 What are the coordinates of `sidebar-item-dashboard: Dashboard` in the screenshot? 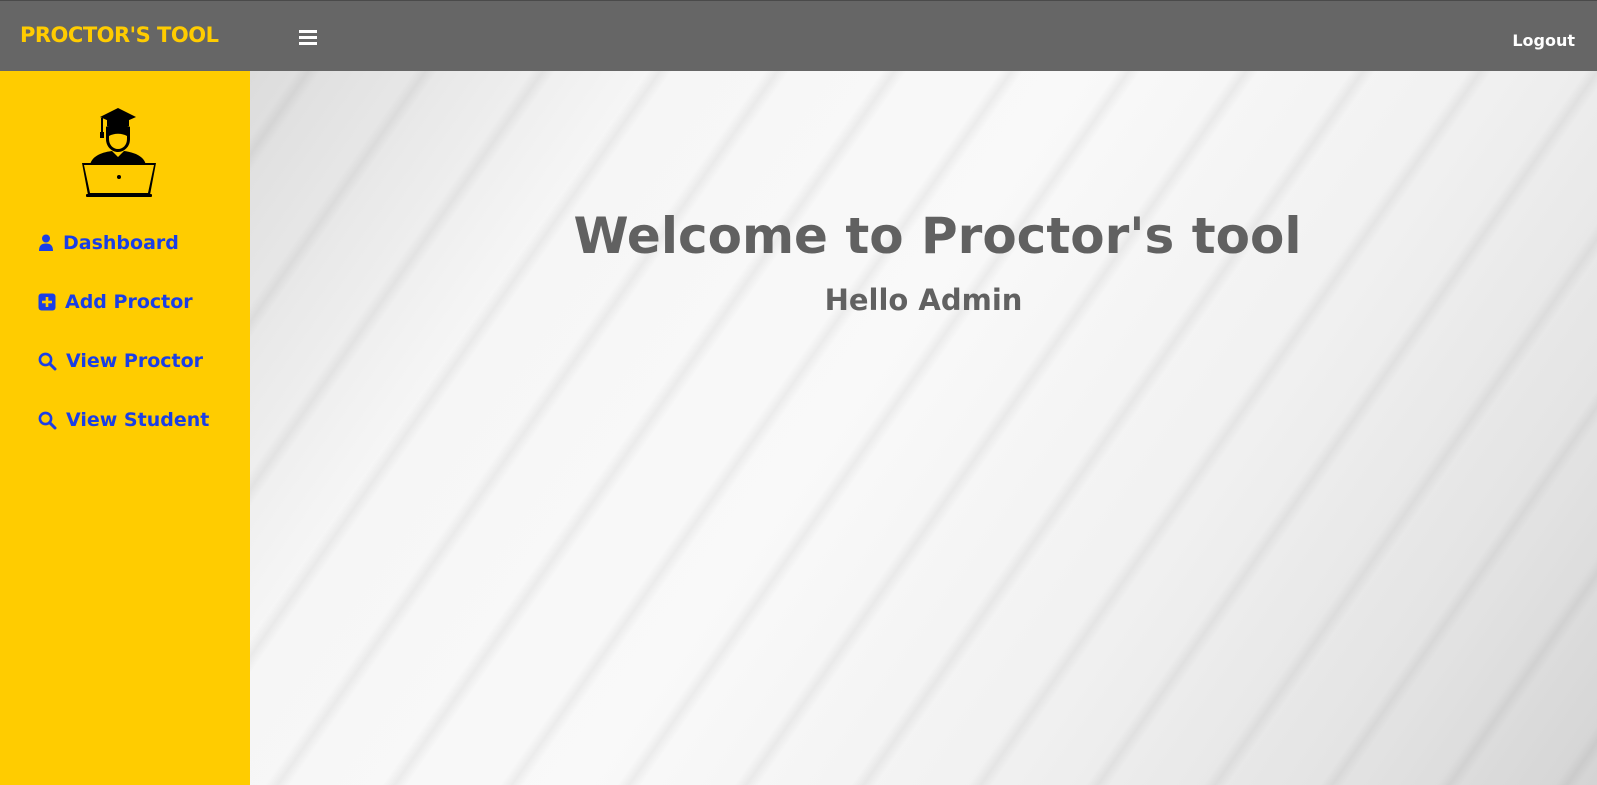 It's located at (108, 243).